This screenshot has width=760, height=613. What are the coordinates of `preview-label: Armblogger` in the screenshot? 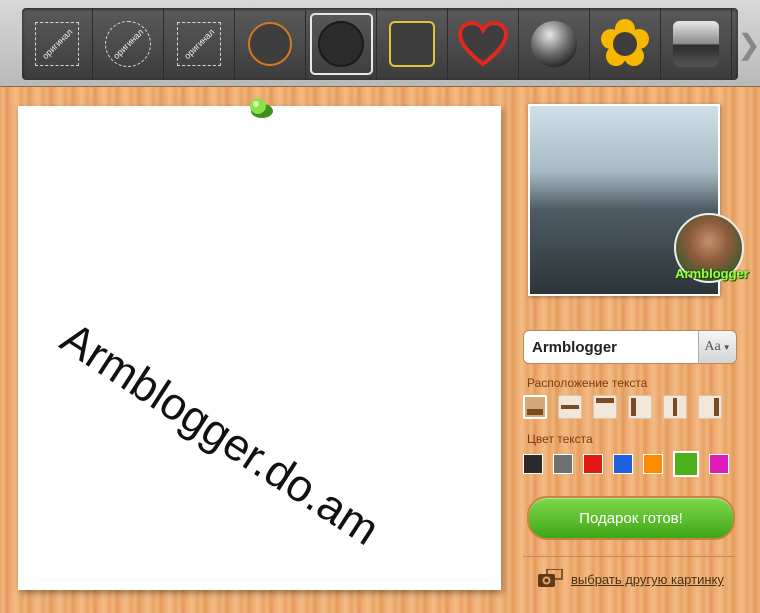 It's located at (712, 273).